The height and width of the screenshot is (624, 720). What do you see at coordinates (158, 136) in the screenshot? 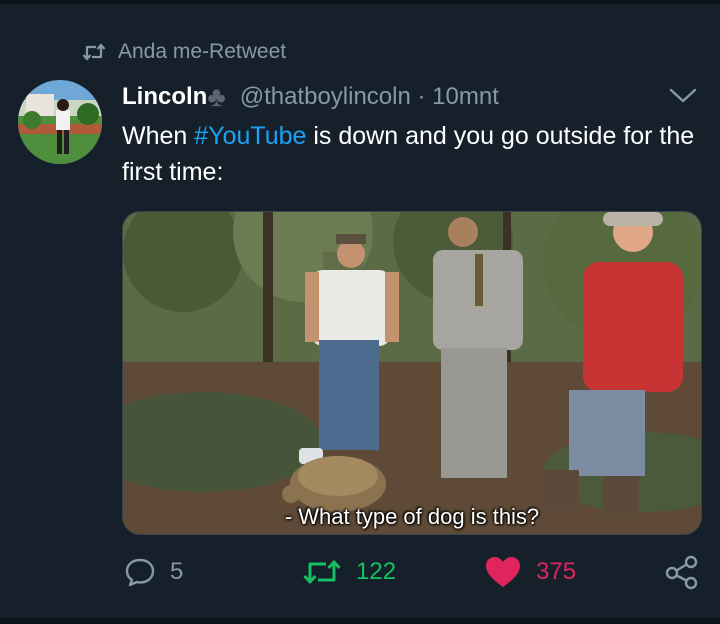
I see `tweet-text-before: When` at bounding box center [158, 136].